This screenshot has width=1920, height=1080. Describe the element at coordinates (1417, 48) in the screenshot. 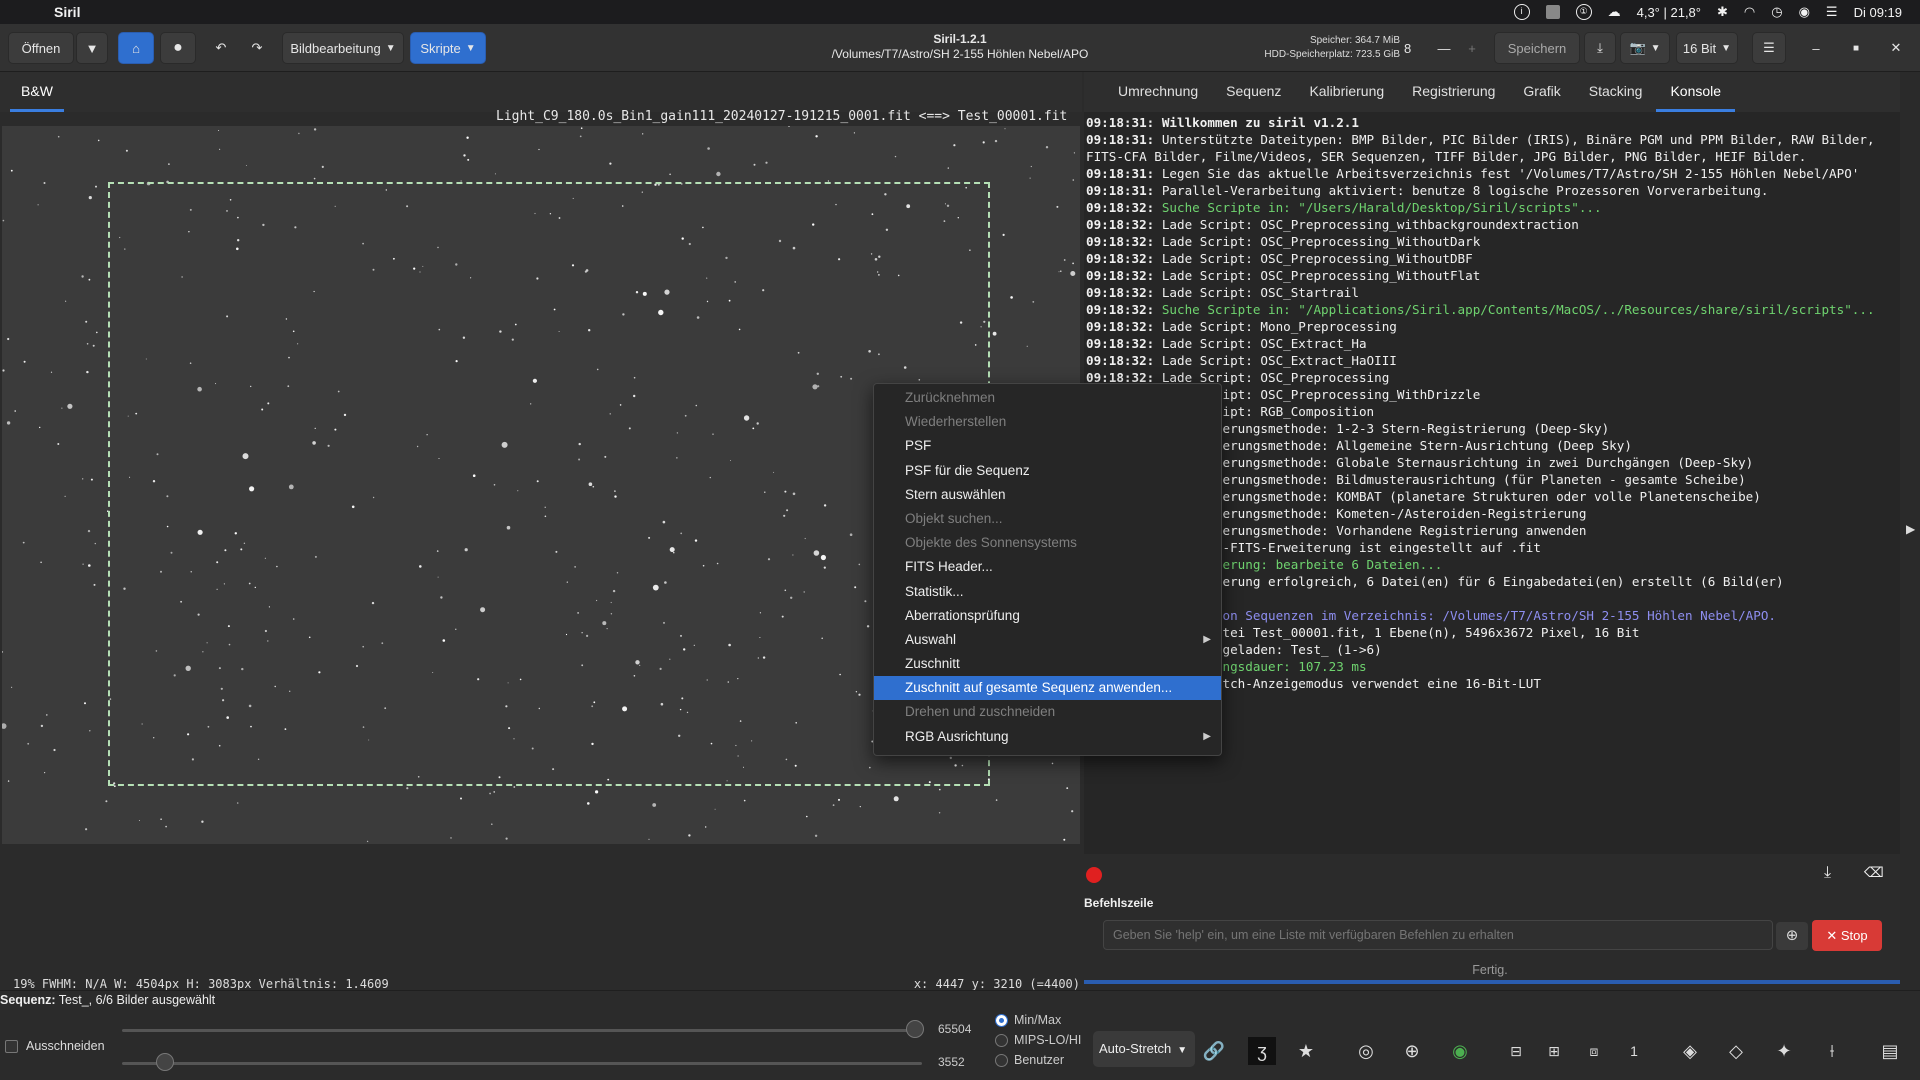

I see `threads-value: 8` at that location.